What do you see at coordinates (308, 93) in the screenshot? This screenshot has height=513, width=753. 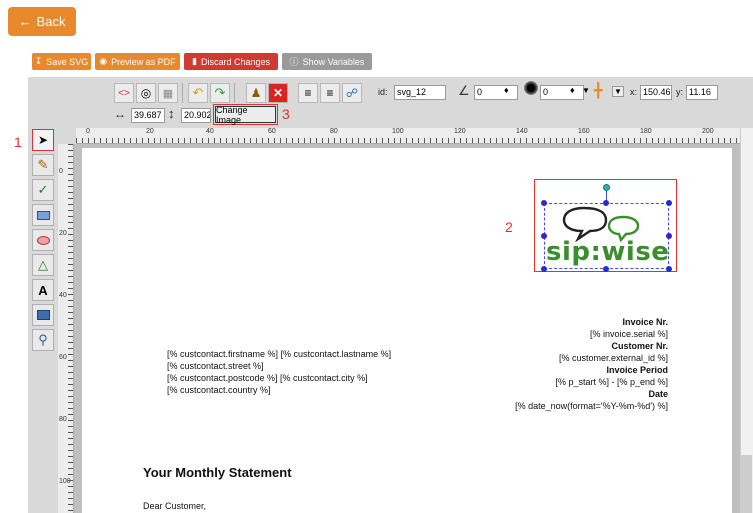 I see `move-top-icon: ≡` at bounding box center [308, 93].